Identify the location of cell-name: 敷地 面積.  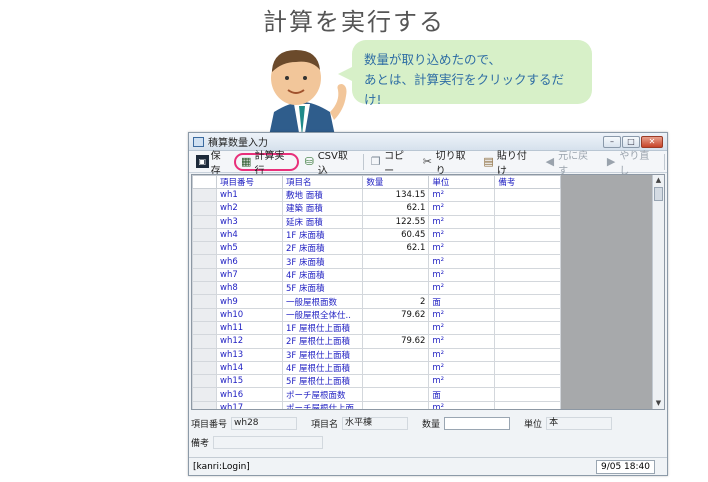
(322, 195).